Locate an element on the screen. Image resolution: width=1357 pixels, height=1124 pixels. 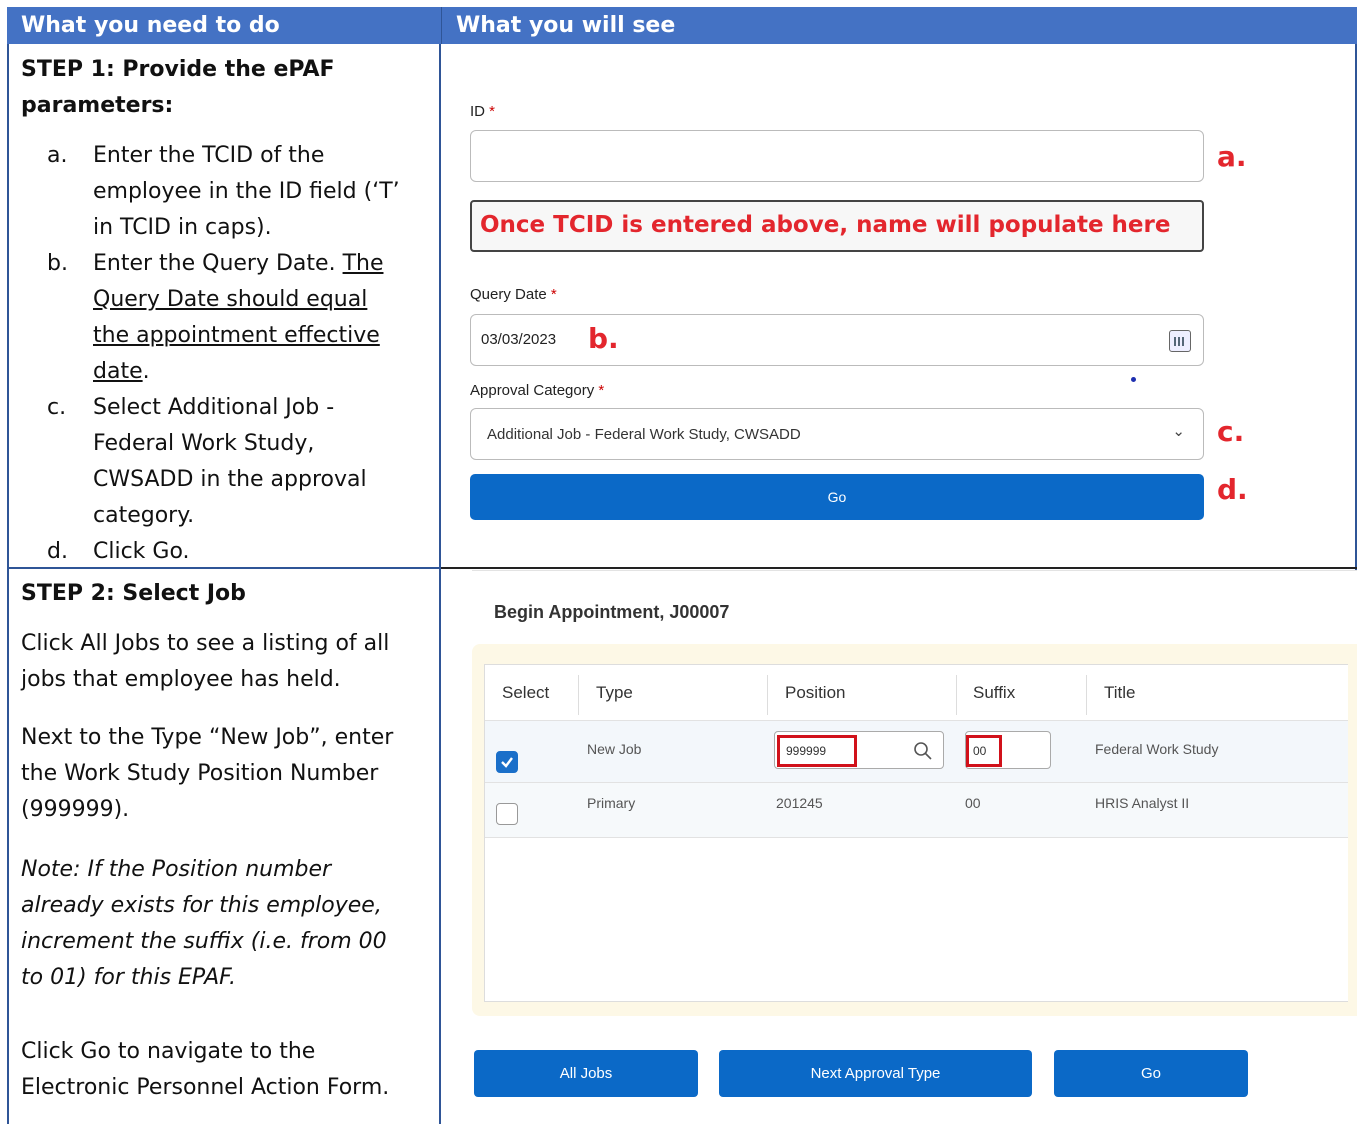
row-suffix: 00 is located at coordinates (973, 803).